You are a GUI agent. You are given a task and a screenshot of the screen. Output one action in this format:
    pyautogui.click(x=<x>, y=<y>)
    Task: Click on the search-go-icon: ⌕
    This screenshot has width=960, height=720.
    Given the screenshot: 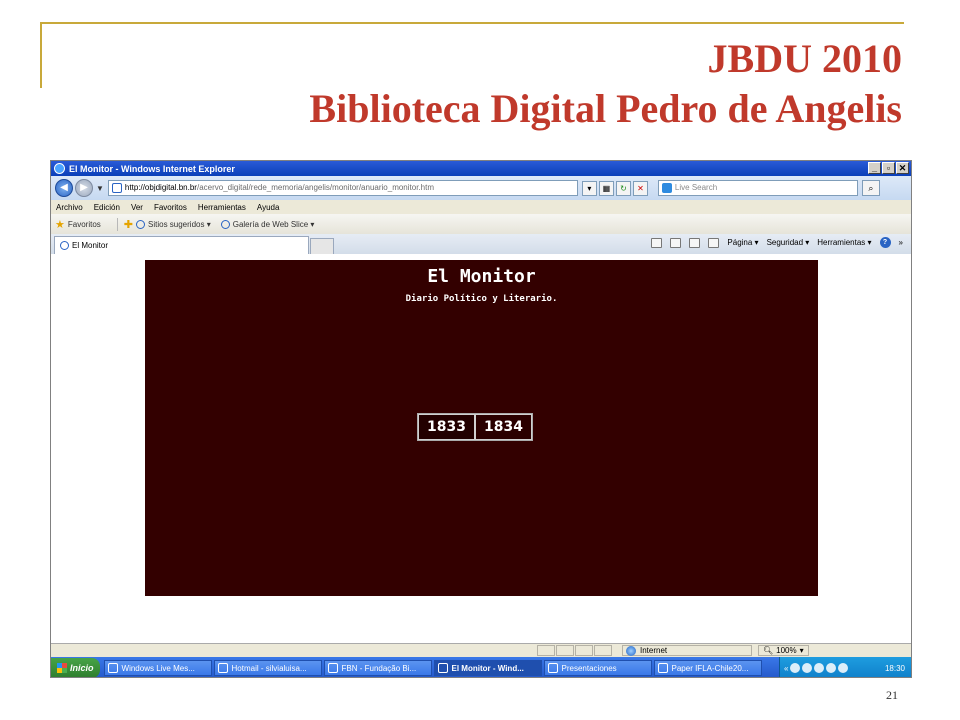 What is the action you would take?
    pyautogui.click(x=870, y=188)
    